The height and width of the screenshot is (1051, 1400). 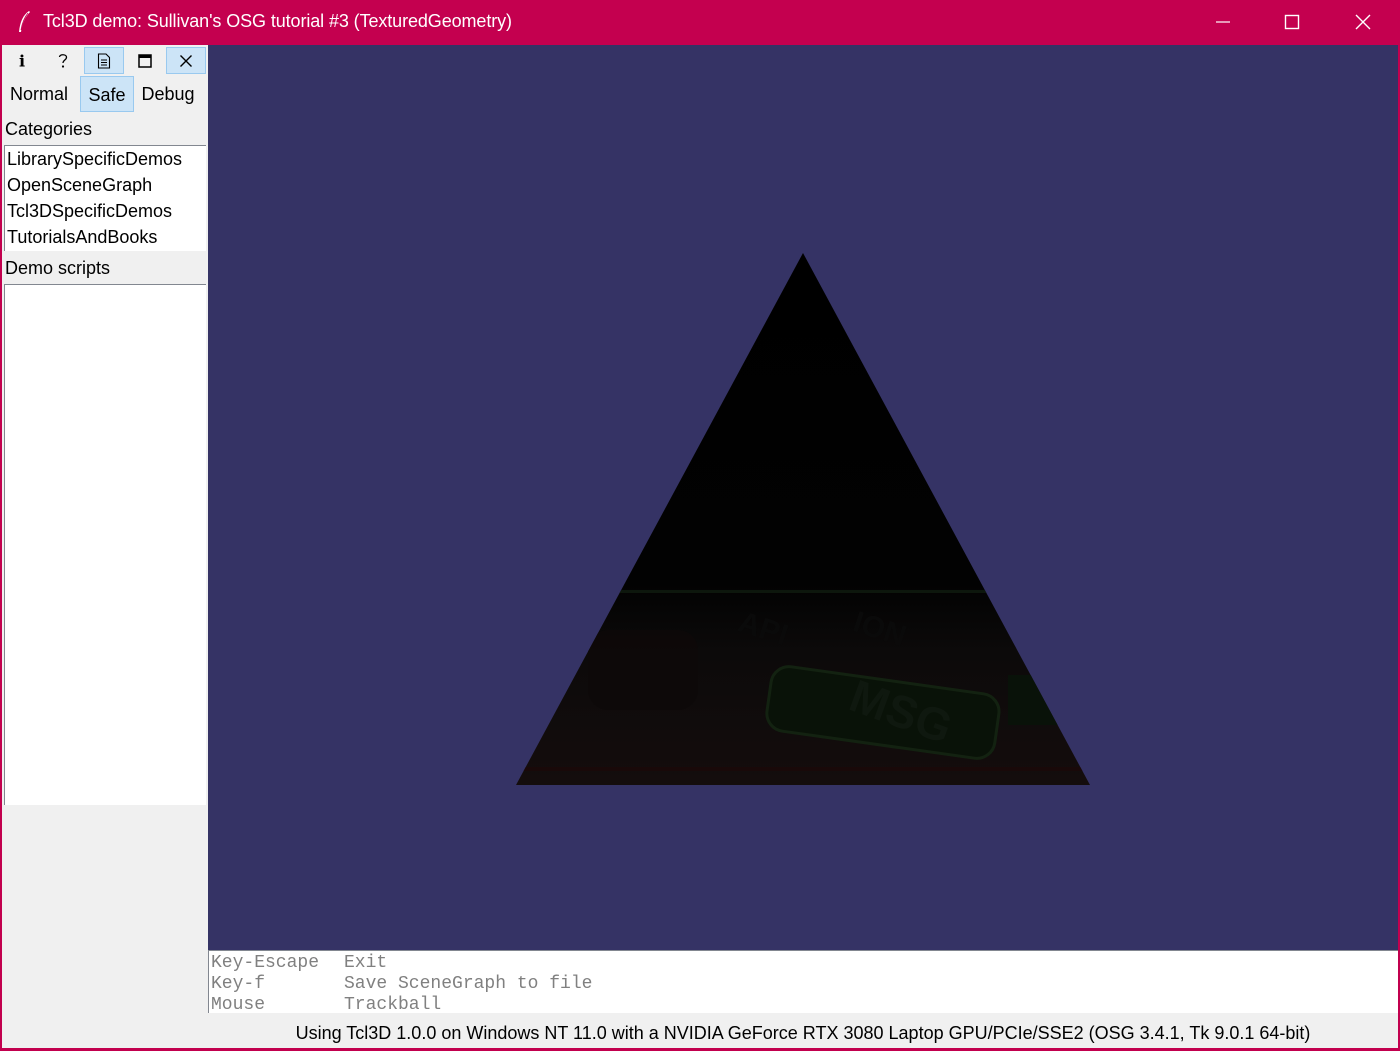 I want to click on list-item: LibrarySpecificDemos, so click(x=105, y=159).